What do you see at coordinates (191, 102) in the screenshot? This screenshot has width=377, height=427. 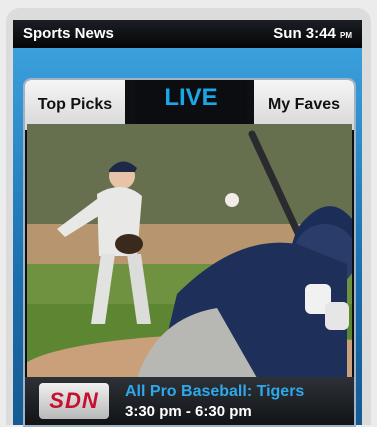 I see `tab-live: LIVE` at bounding box center [191, 102].